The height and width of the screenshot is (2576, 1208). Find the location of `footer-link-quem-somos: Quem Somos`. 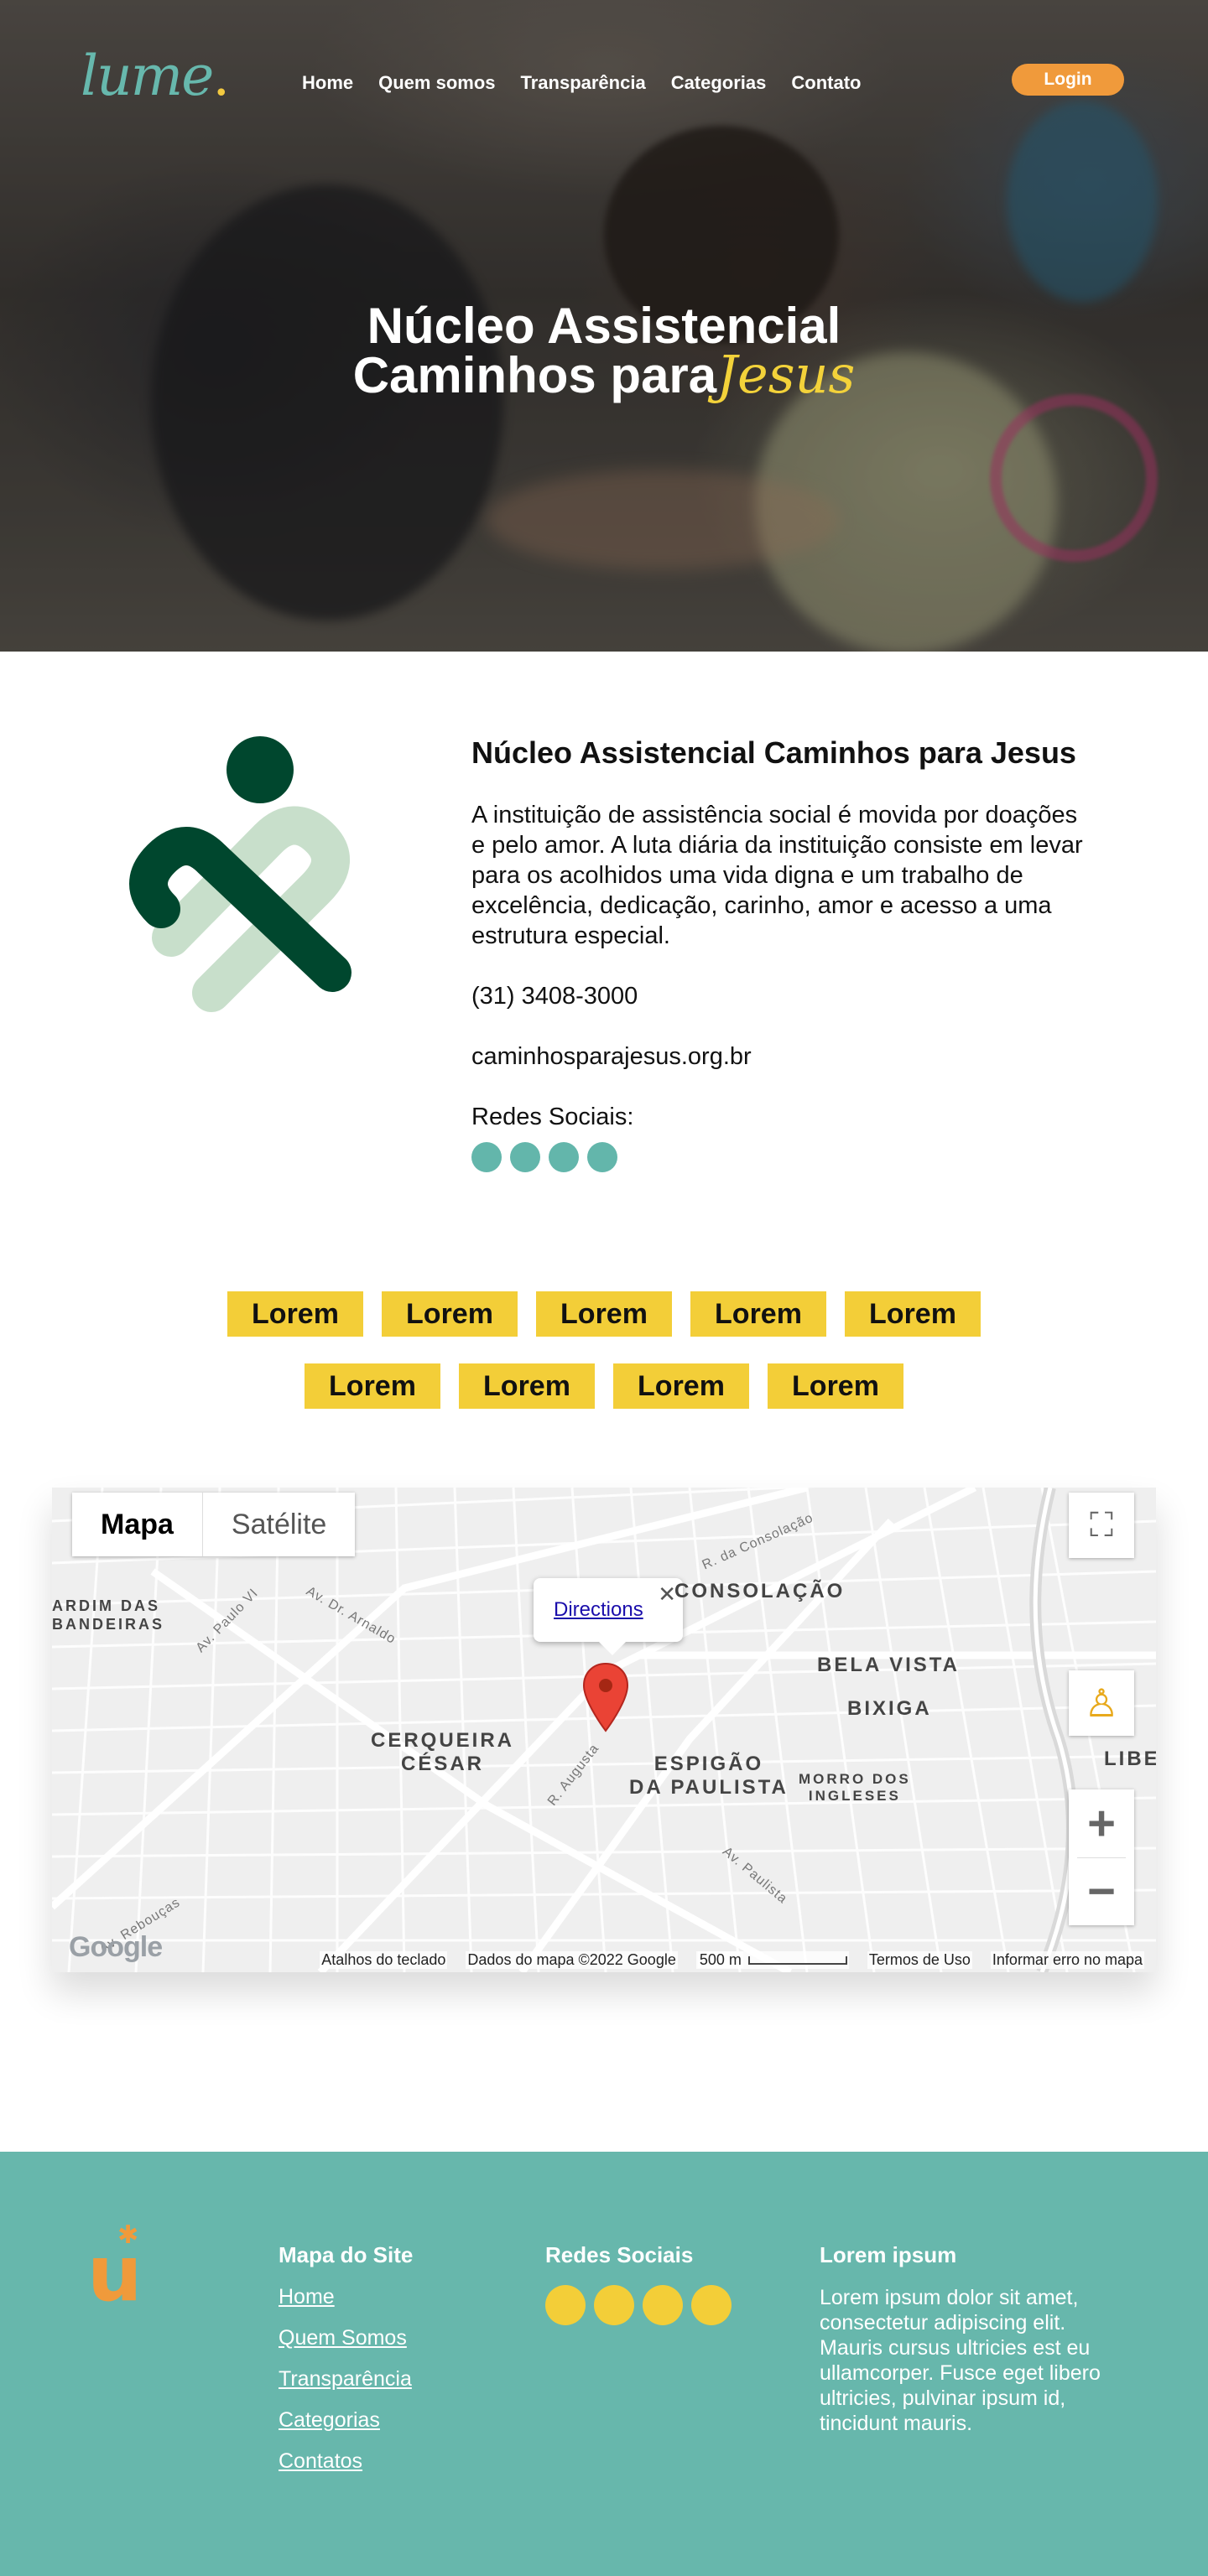

footer-link-quem-somos: Quem Somos is located at coordinates (346, 2338).